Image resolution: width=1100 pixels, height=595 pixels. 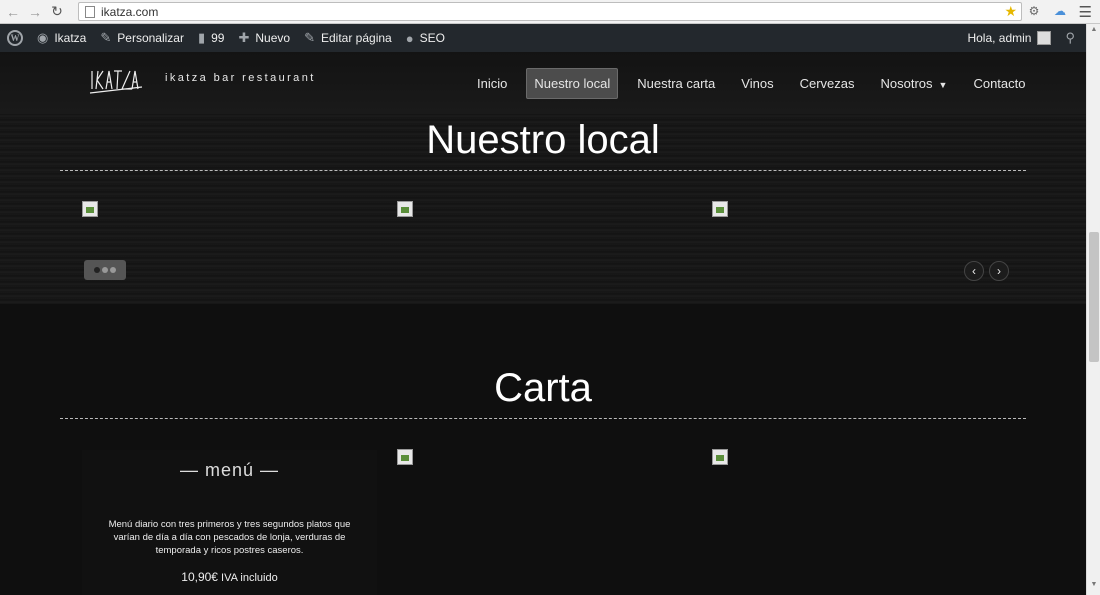 I want to click on comment-icon: ▮, so click(x=201, y=37).